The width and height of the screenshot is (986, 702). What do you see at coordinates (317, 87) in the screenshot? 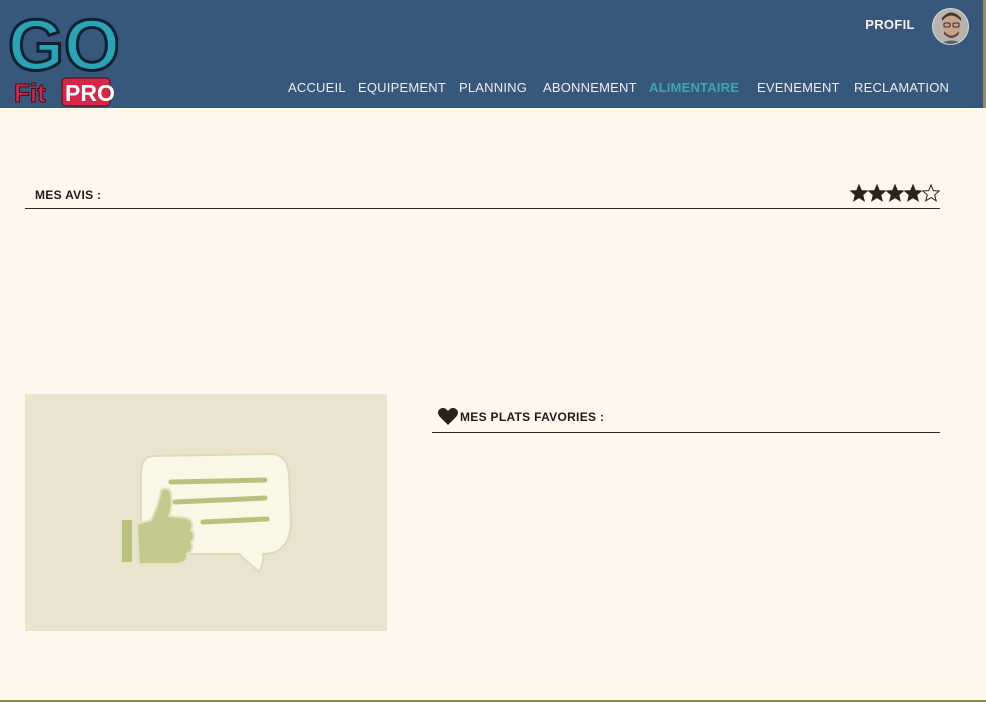
I see `nav-item-accueil: ACCUEIL` at bounding box center [317, 87].